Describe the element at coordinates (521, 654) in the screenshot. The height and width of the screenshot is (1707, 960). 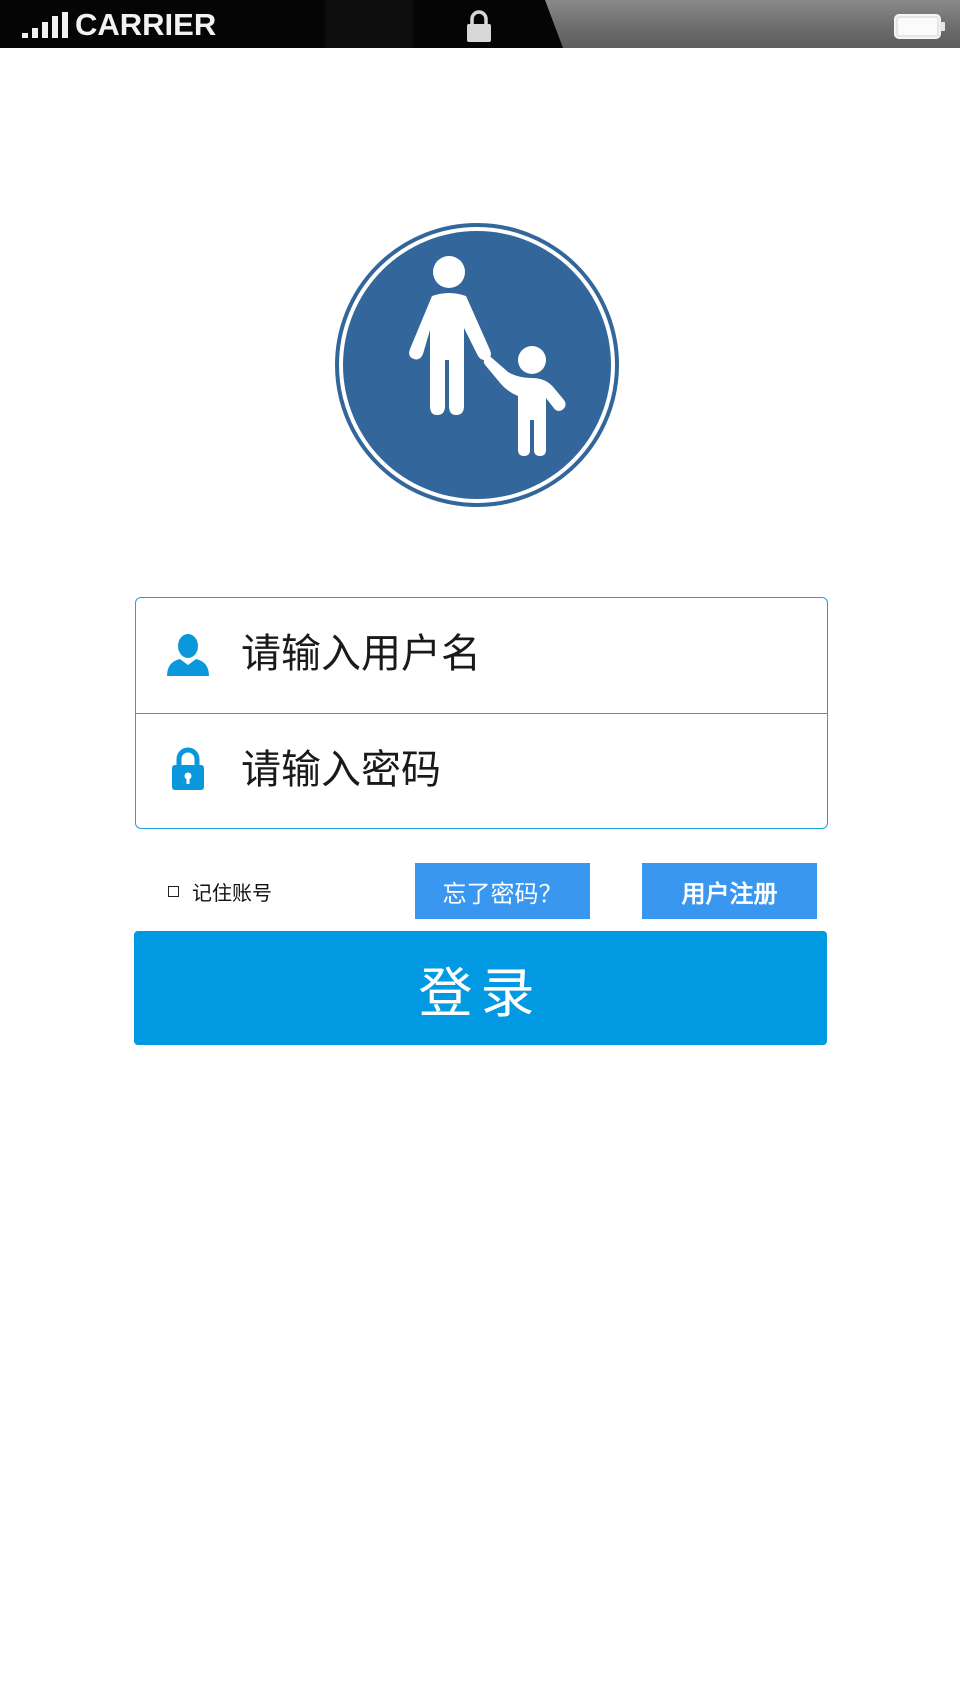
I see `username-input` at that location.